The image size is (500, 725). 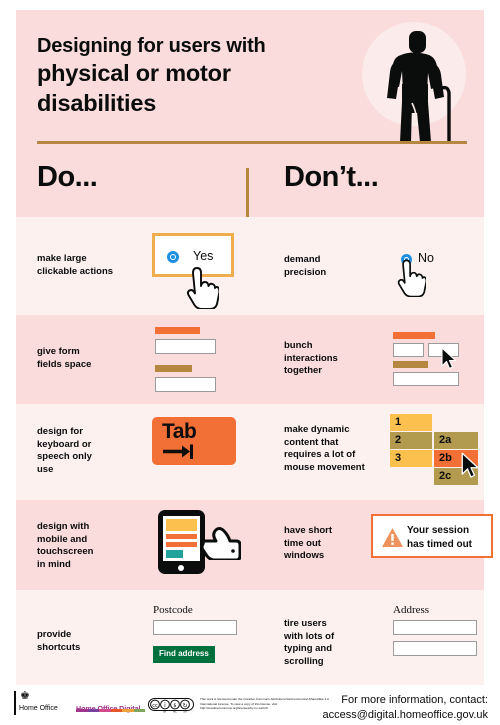 What do you see at coordinates (131, 637) in the screenshot?
I see `row5-do-cell: provide shortcuts Postcode Find address` at bounding box center [131, 637].